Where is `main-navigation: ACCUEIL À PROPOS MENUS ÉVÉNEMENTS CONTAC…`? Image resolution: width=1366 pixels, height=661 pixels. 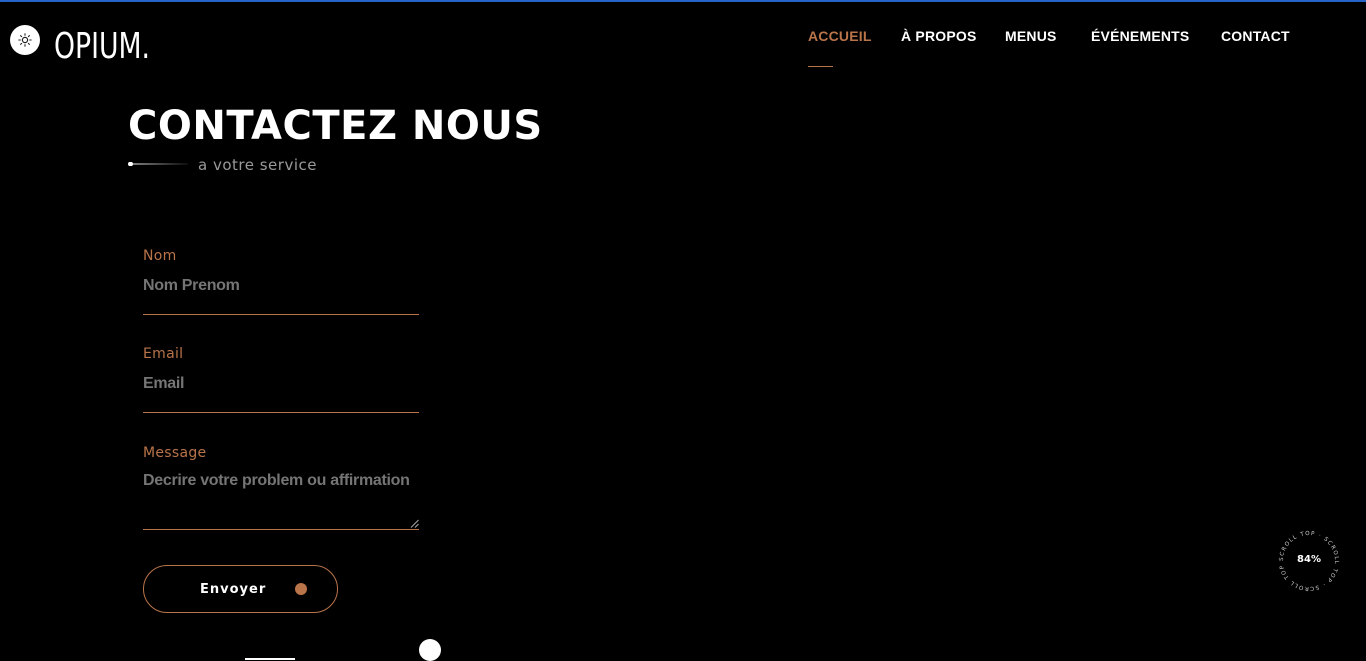
main-navigation: ACCUEIL À PROPOS MENUS ÉVÉNEMENTS CONTAC… is located at coordinates (683, 48).